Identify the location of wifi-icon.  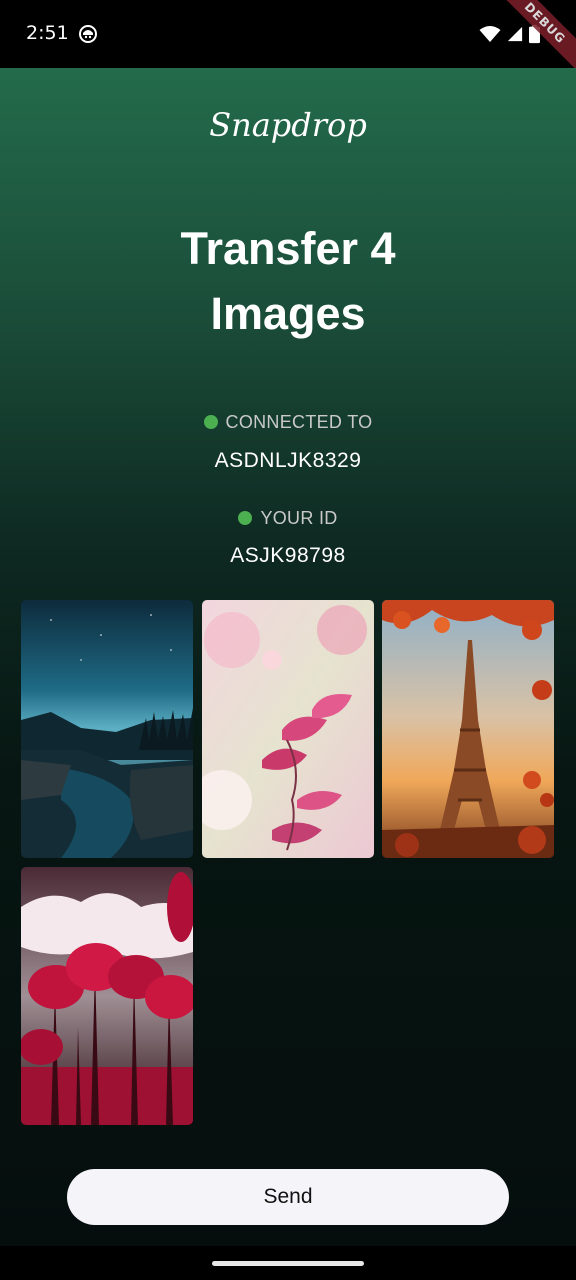
(490, 36).